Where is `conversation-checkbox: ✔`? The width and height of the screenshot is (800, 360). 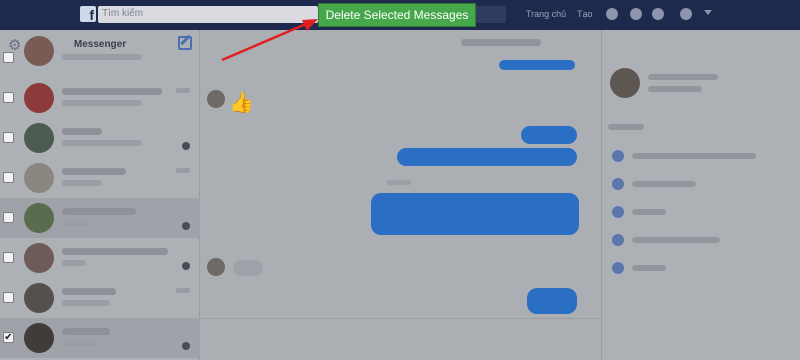 conversation-checkbox: ✔ is located at coordinates (8, 337).